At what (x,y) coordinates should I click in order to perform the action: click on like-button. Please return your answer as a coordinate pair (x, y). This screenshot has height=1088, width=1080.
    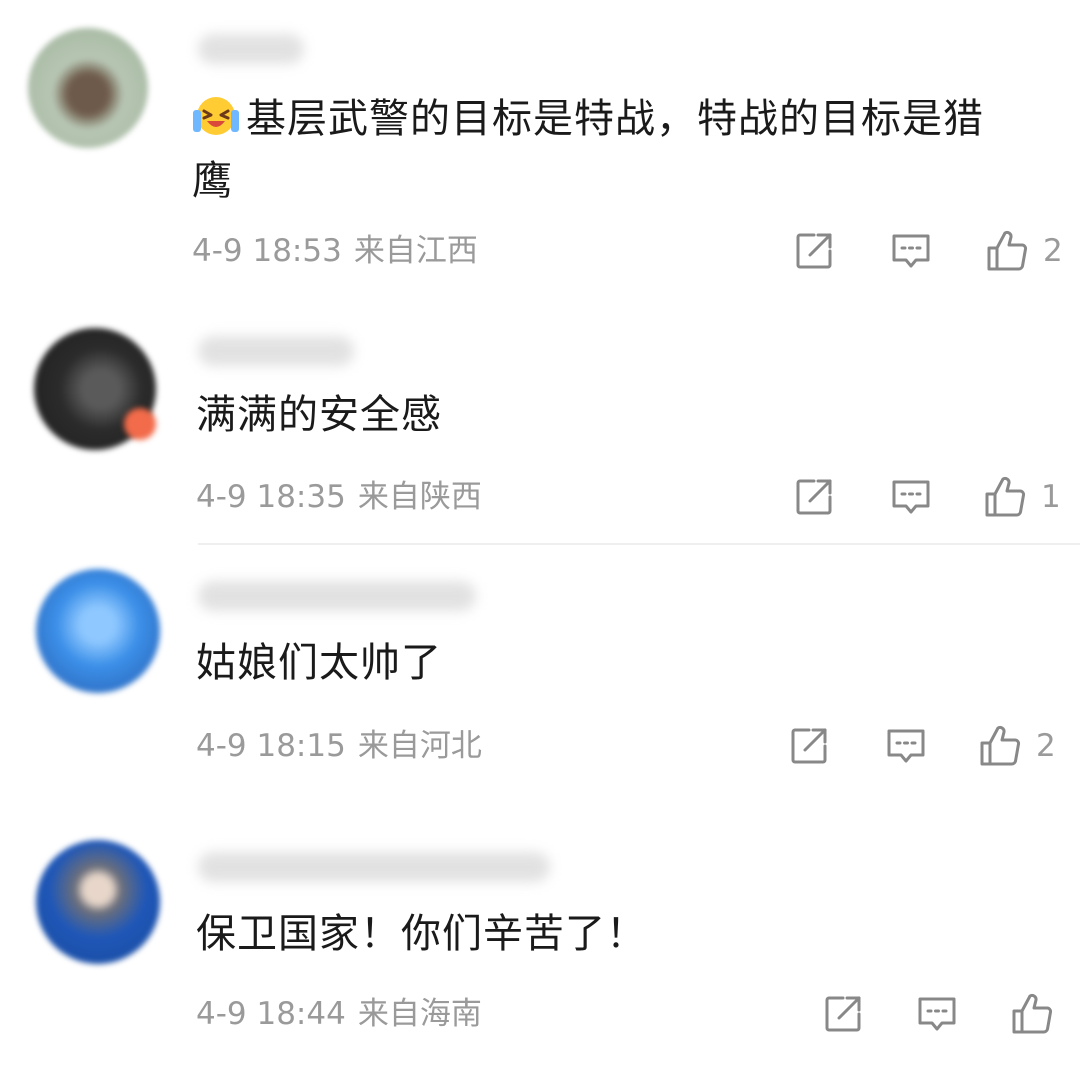
    Looking at the image, I should click on (1032, 1014).